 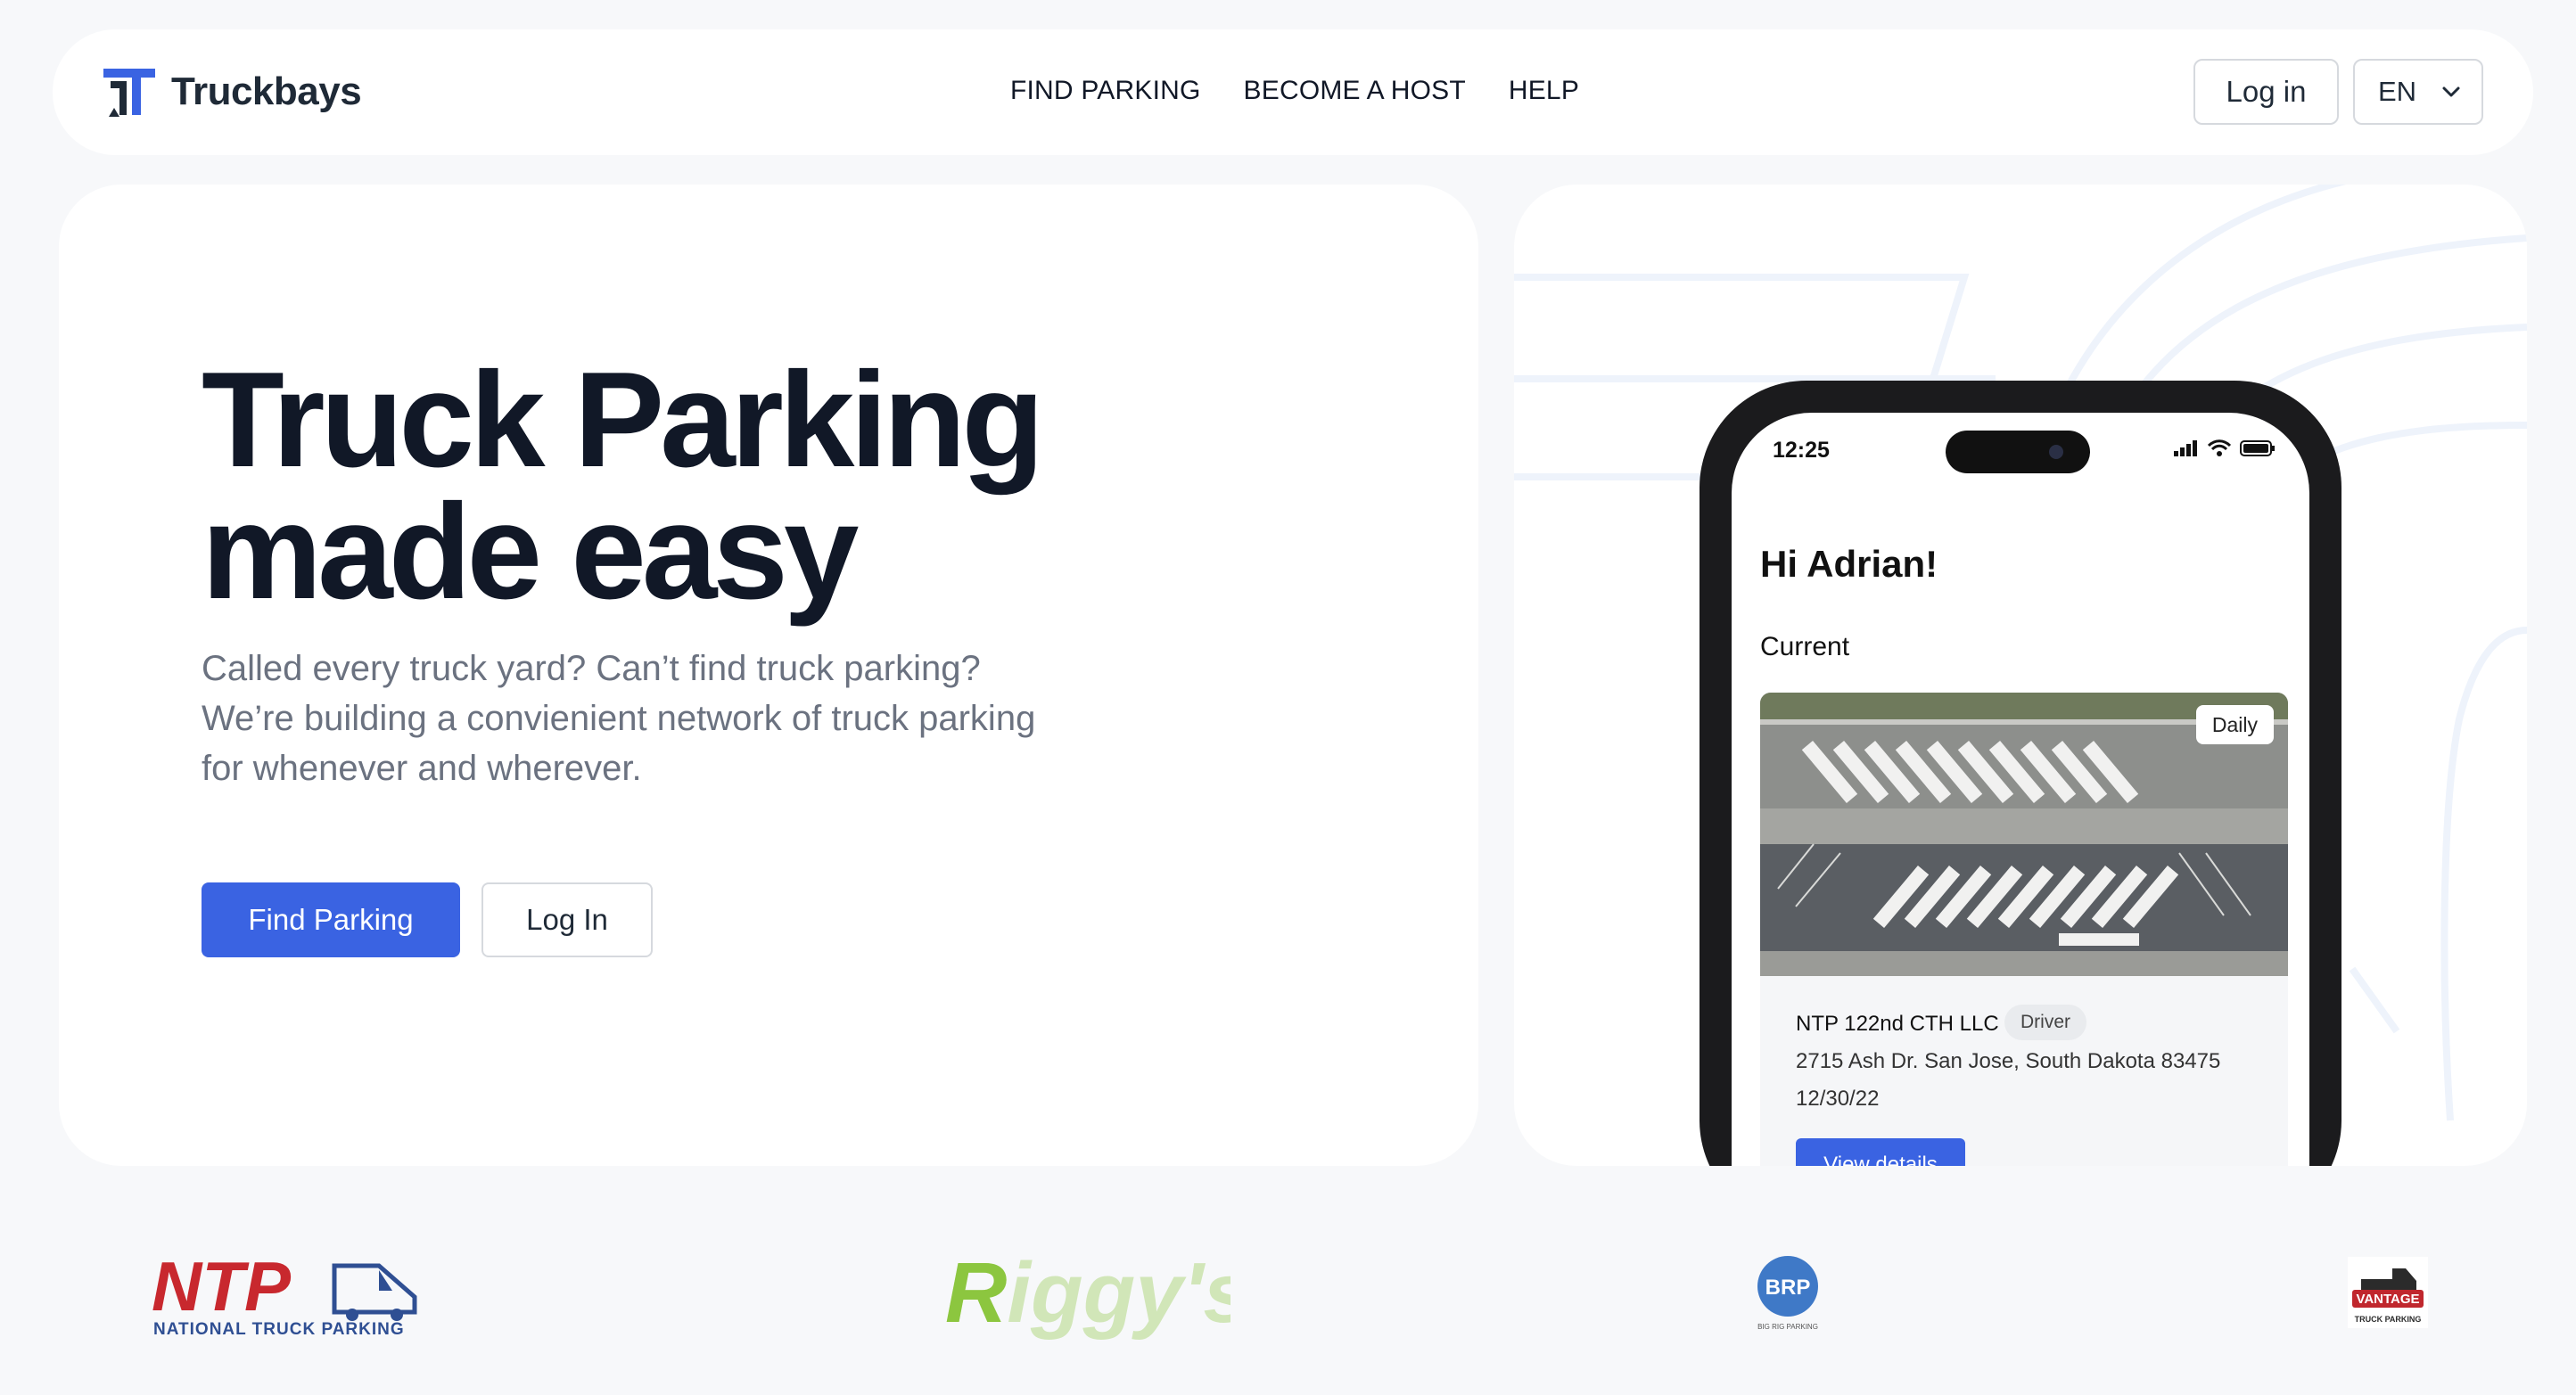 What do you see at coordinates (2397, 92) in the screenshot?
I see `language-code: EN` at bounding box center [2397, 92].